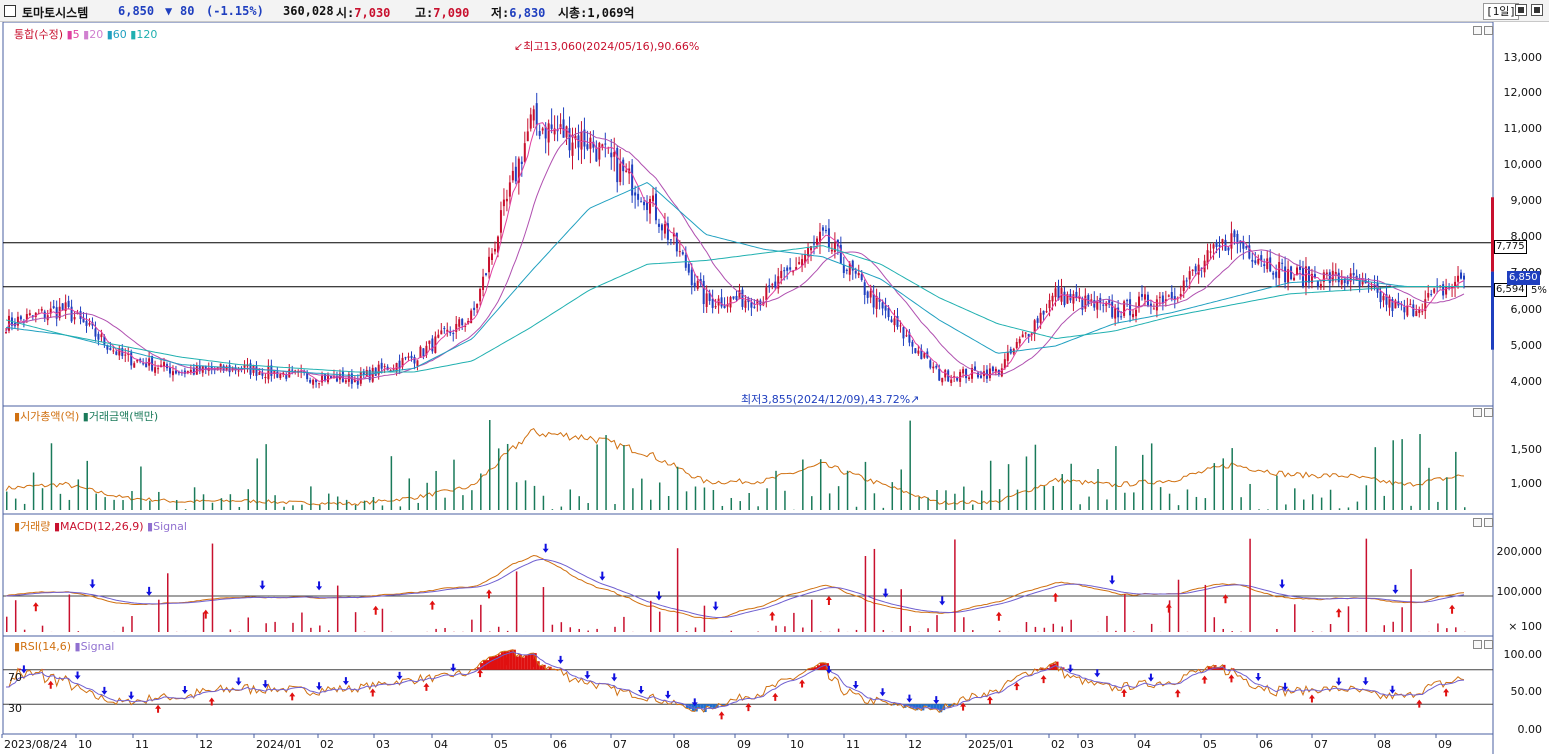 This screenshot has width=1549, height=754. What do you see at coordinates (1477, 522) in the screenshot?
I see `macd-panel-minimize-button` at bounding box center [1477, 522].